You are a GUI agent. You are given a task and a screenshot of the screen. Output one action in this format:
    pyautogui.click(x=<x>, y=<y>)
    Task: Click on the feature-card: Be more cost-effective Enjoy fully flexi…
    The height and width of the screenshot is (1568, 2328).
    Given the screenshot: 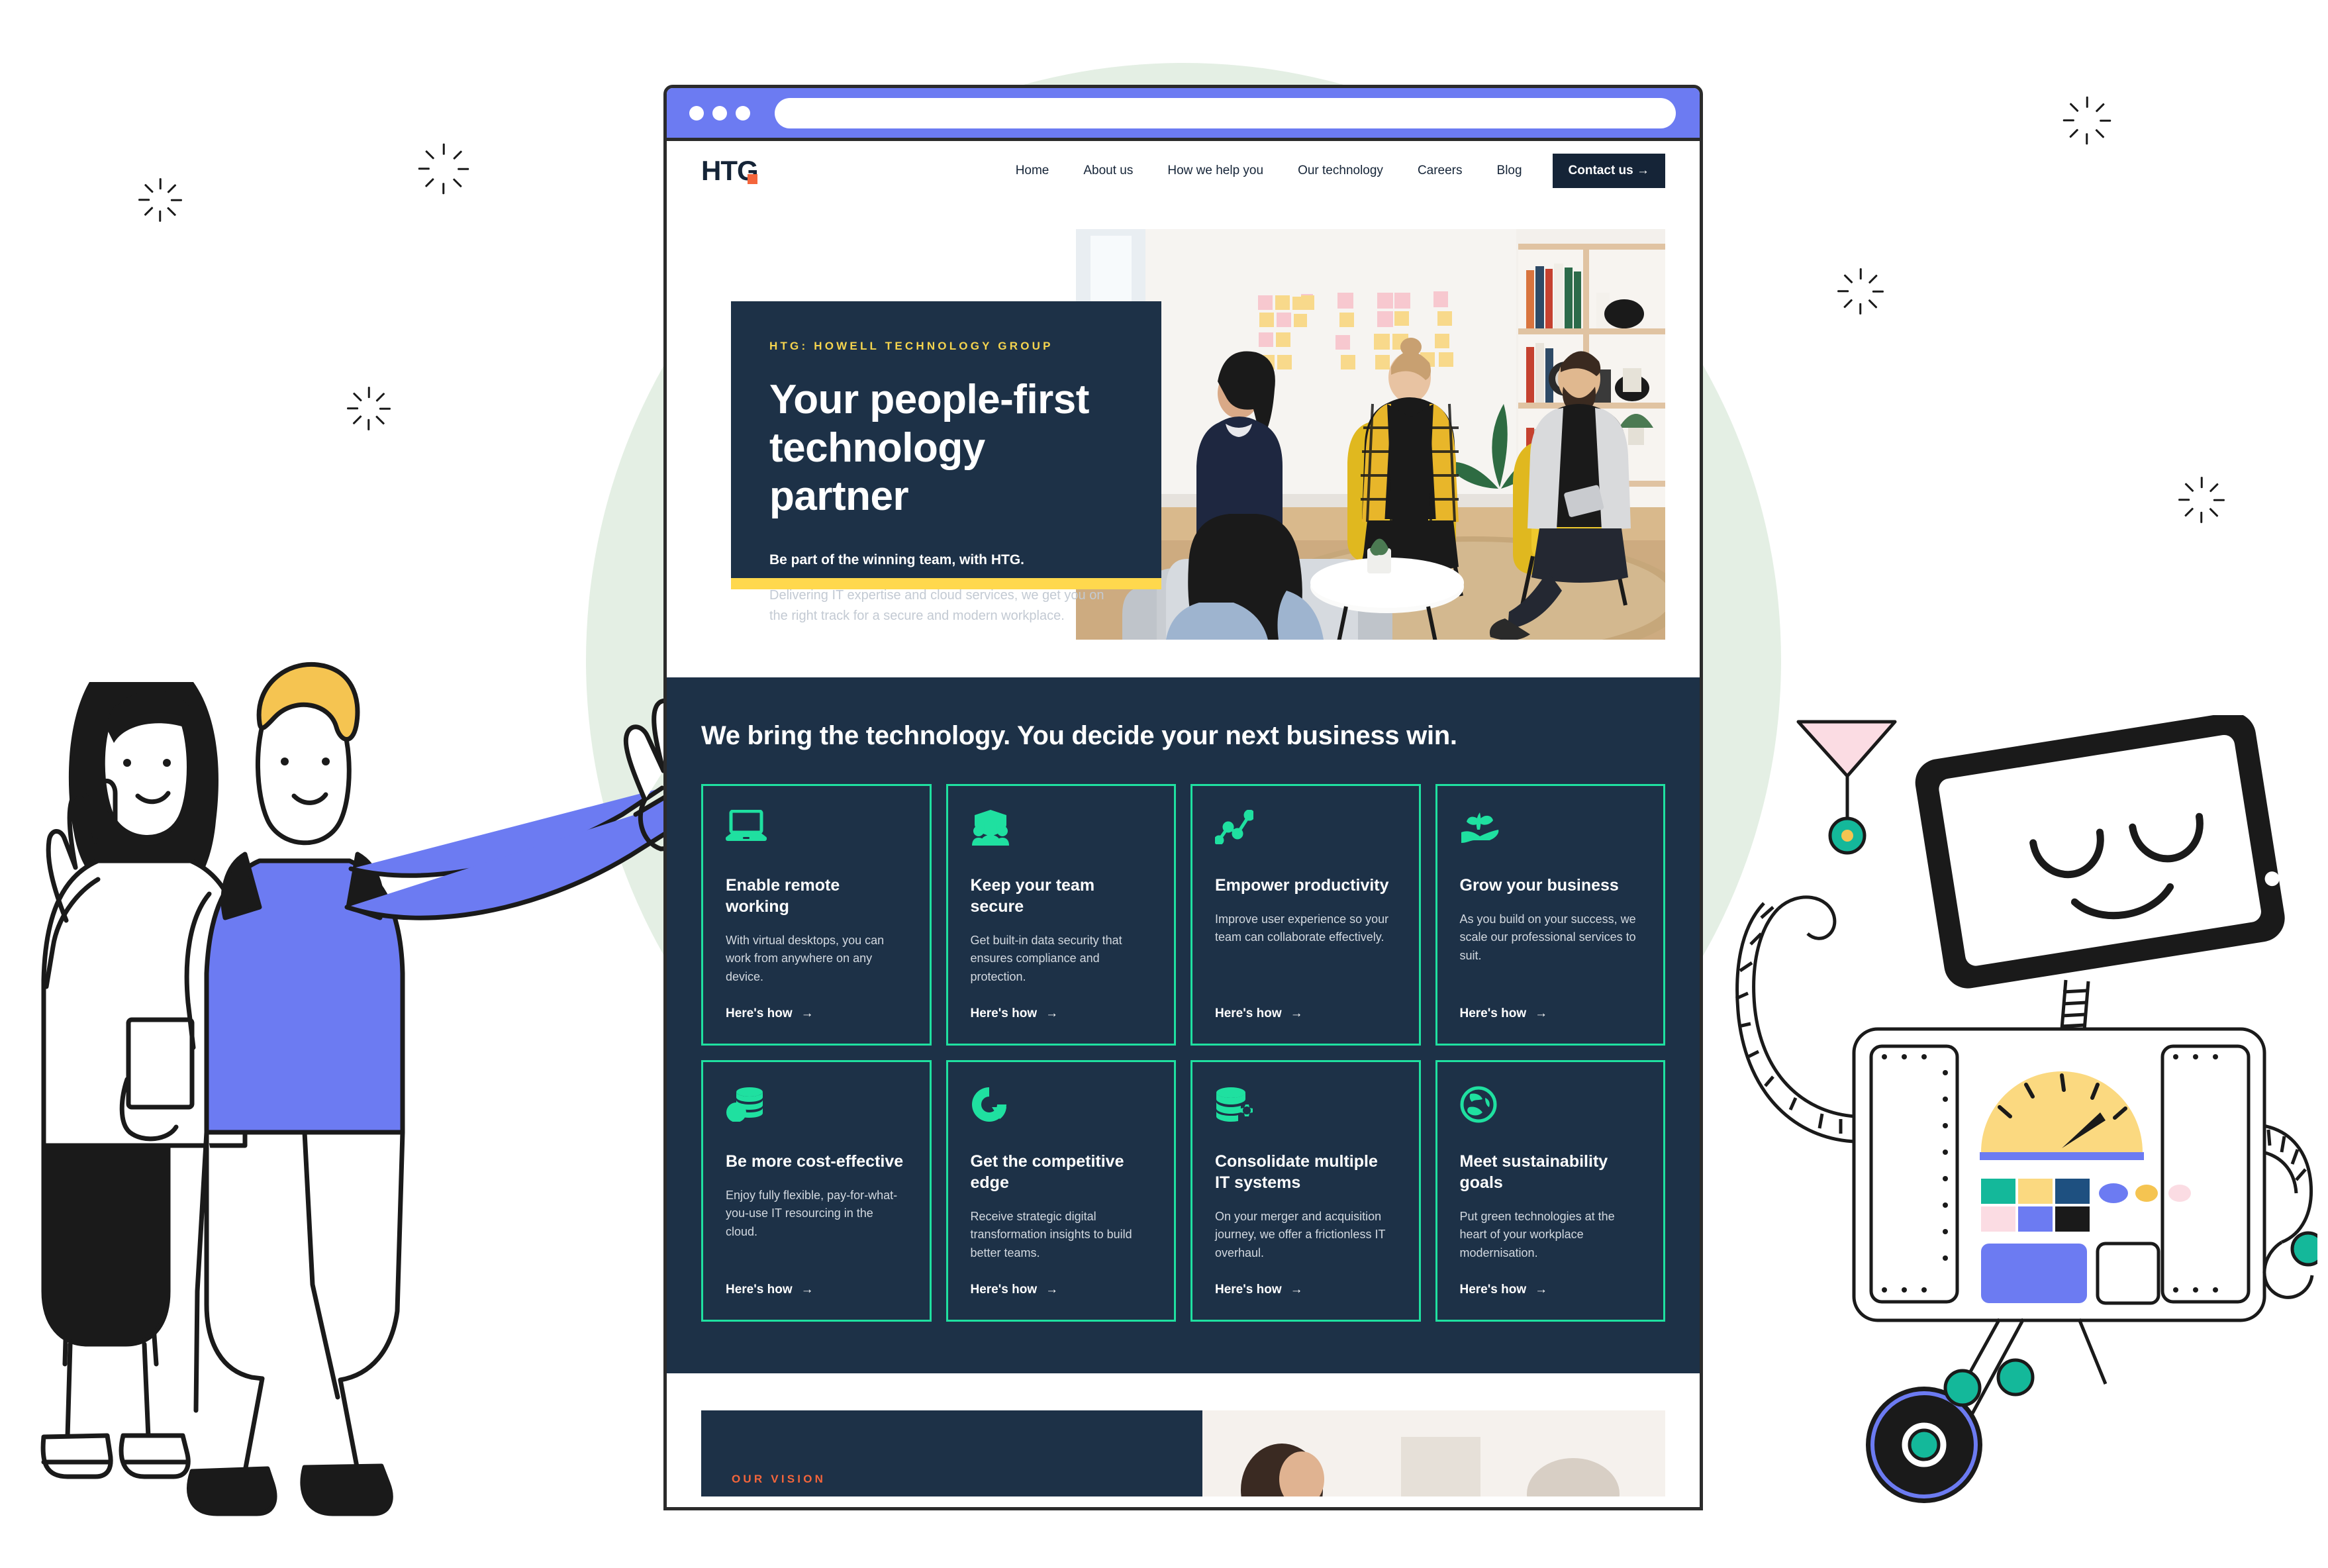 What is the action you would take?
    pyautogui.click(x=816, y=1191)
    